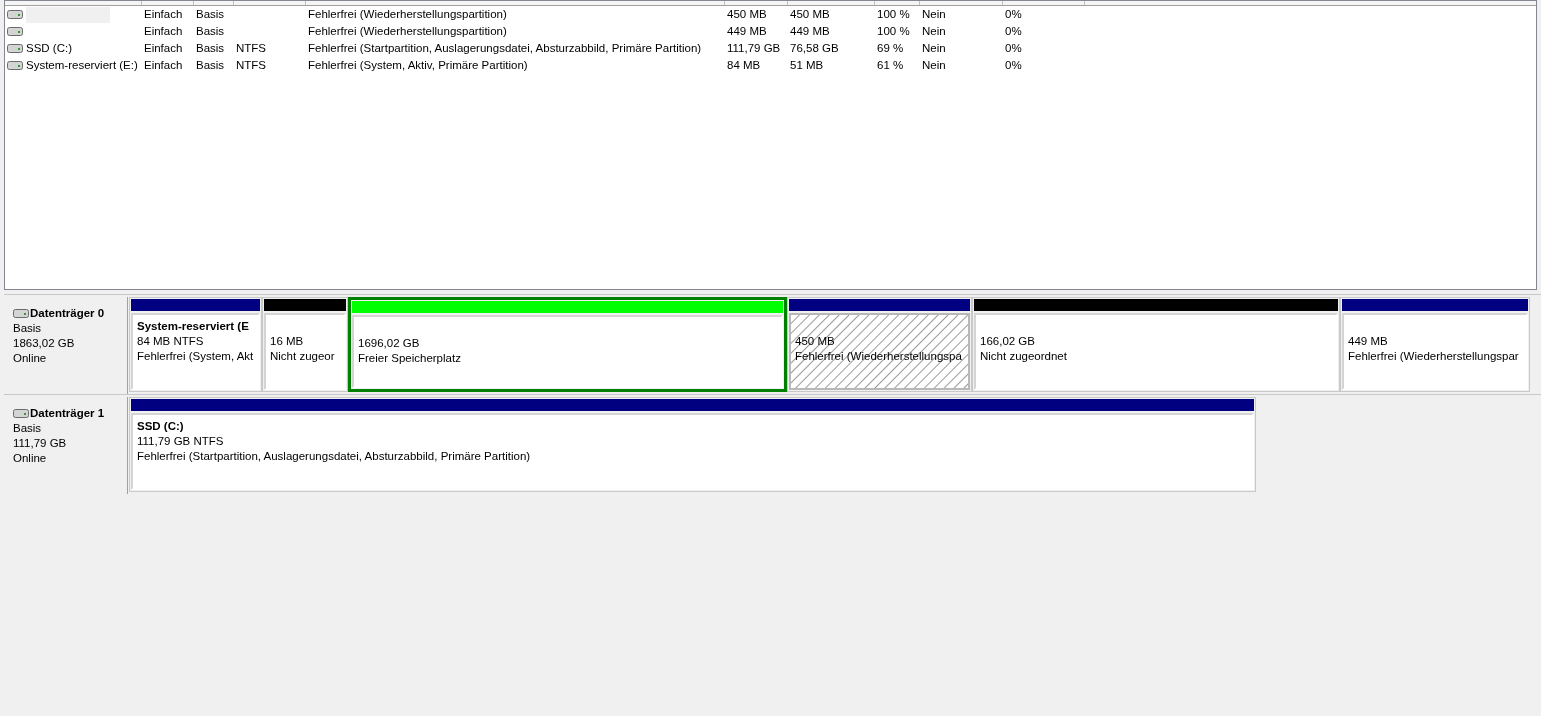 The width and height of the screenshot is (1541, 716). Describe the element at coordinates (49, 48) in the screenshot. I see `table-cell-text: SSD (C:)` at that location.